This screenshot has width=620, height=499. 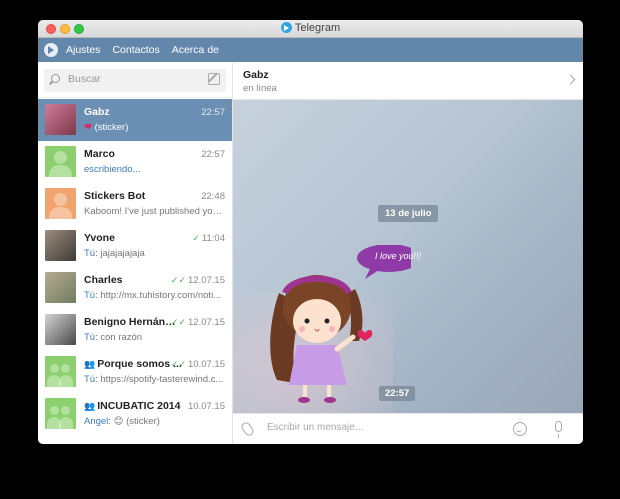 What do you see at coordinates (213, 112) in the screenshot?
I see `chat-time: 22:57` at bounding box center [213, 112].